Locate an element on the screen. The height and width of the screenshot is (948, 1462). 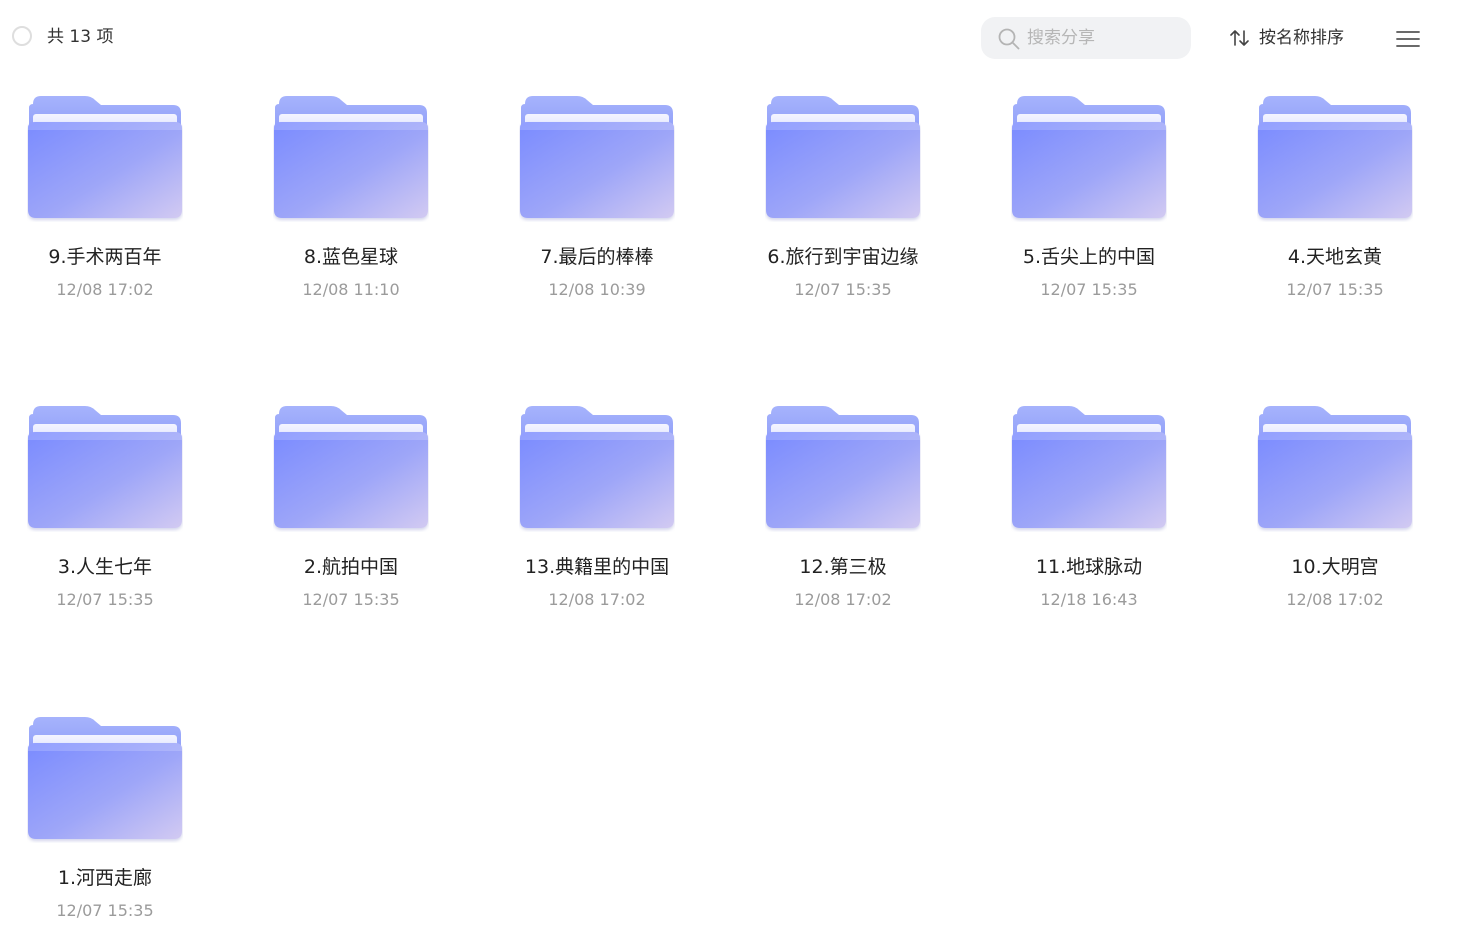
search-box is located at coordinates (1086, 38).